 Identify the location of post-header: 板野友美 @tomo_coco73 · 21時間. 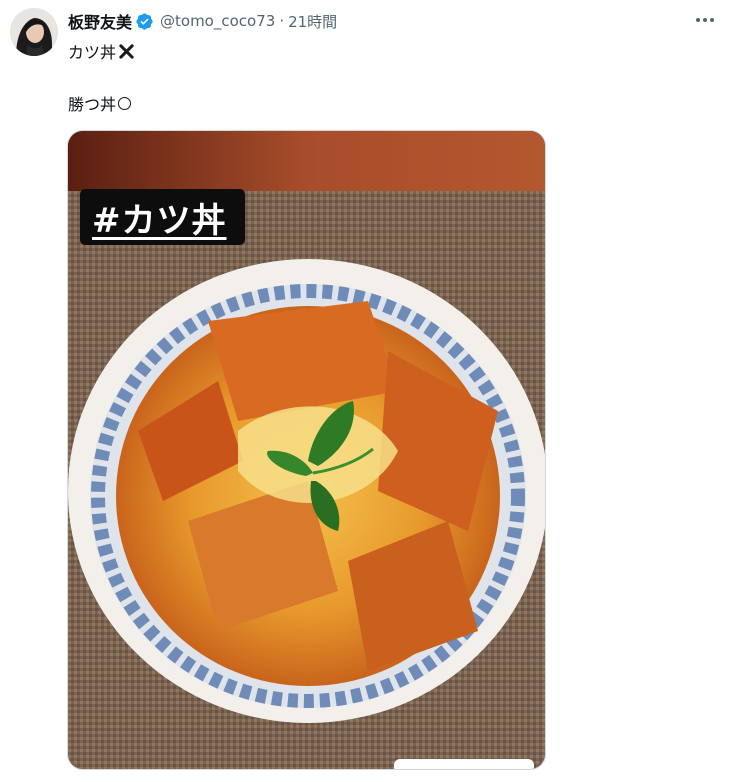
(202, 21).